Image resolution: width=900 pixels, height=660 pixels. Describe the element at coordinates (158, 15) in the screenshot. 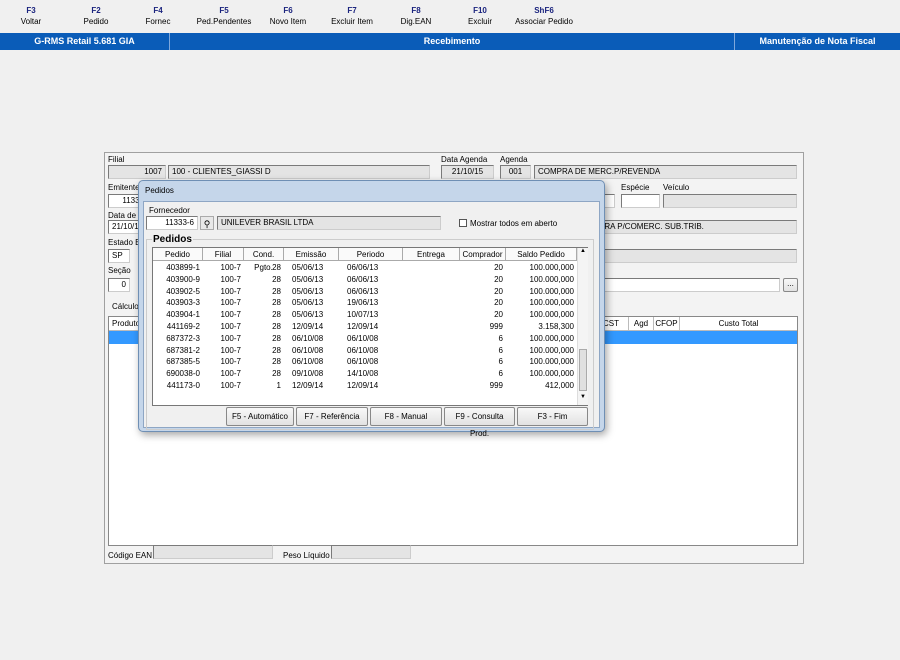

I see `toolbar-button-fornec: F4 Fornec` at that location.